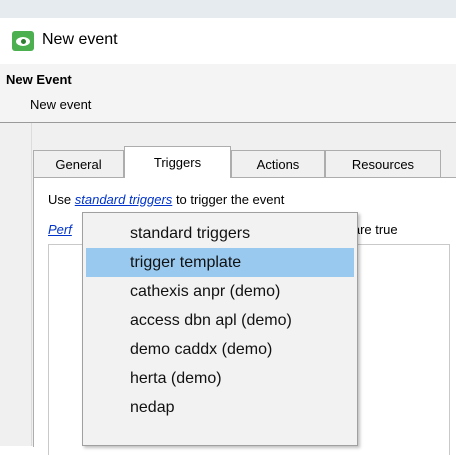 This screenshot has height=455, width=456. Describe the element at coordinates (220, 233) in the screenshot. I see `menu-item-standard-triggers: standard triggers` at that location.